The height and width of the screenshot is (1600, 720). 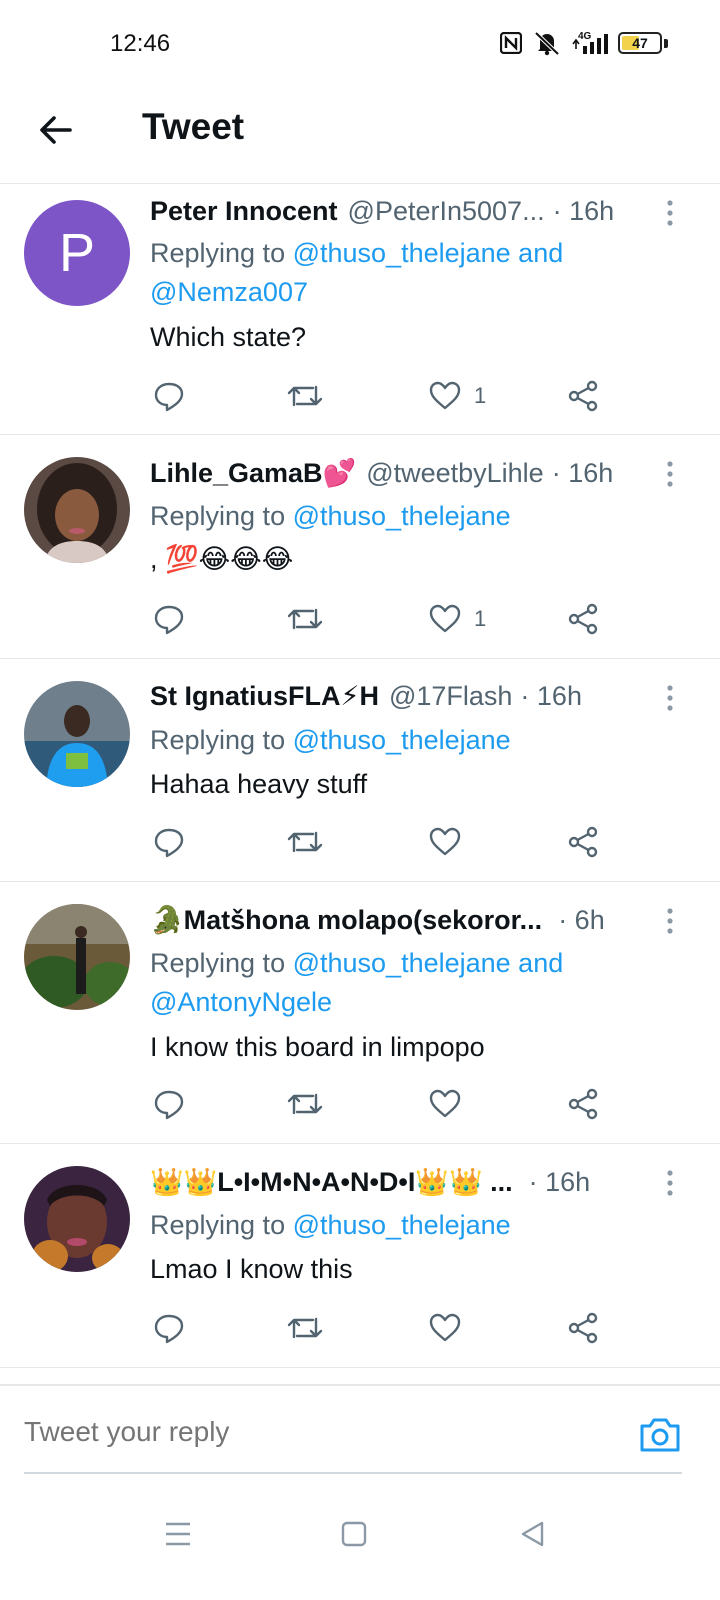 I want to click on recents-button, so click(x=178, y=1534).